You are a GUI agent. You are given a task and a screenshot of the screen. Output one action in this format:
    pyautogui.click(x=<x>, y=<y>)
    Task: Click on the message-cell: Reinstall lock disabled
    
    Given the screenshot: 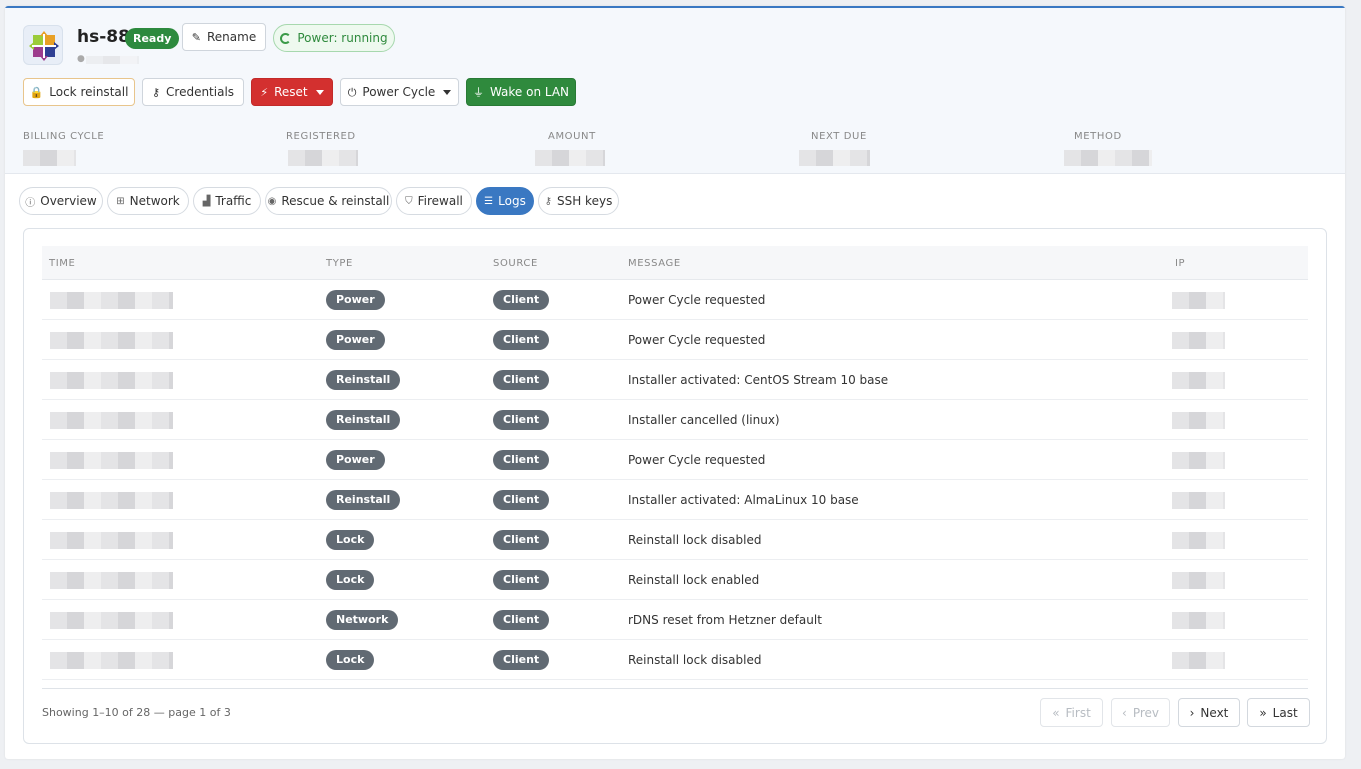 What is the action you would take?
    pyautogui.click(x=695, y=540)
    